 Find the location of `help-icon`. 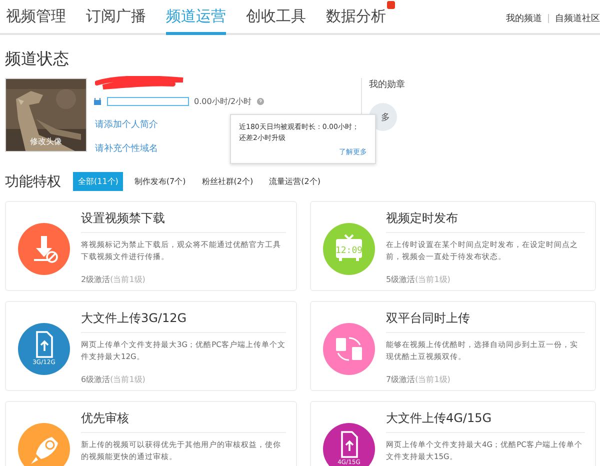

help-icon is located at coordinates (260, 101).